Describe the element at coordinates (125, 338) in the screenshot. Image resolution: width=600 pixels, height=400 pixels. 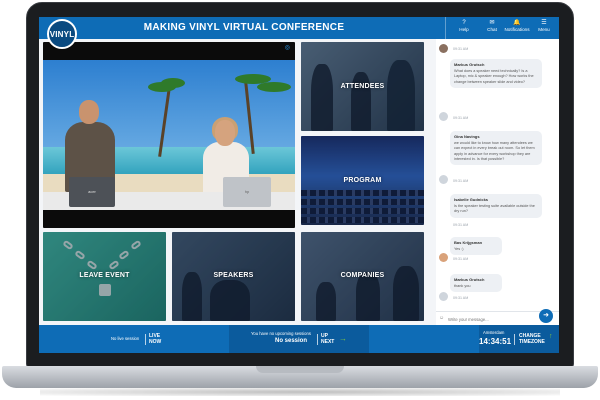
I see `no-live-session-text: No live session` at that location.